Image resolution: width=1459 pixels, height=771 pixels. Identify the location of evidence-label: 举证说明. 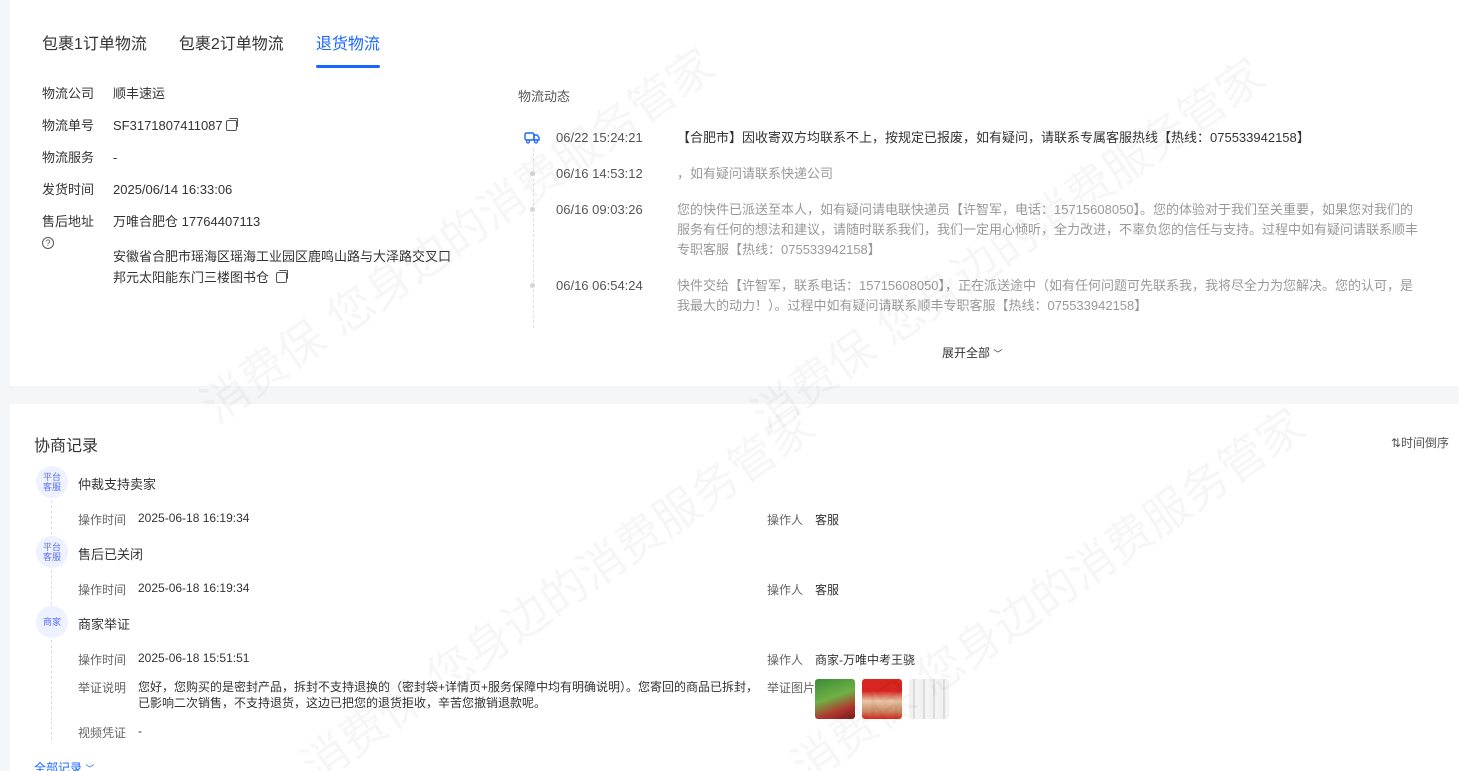
(102, 688).